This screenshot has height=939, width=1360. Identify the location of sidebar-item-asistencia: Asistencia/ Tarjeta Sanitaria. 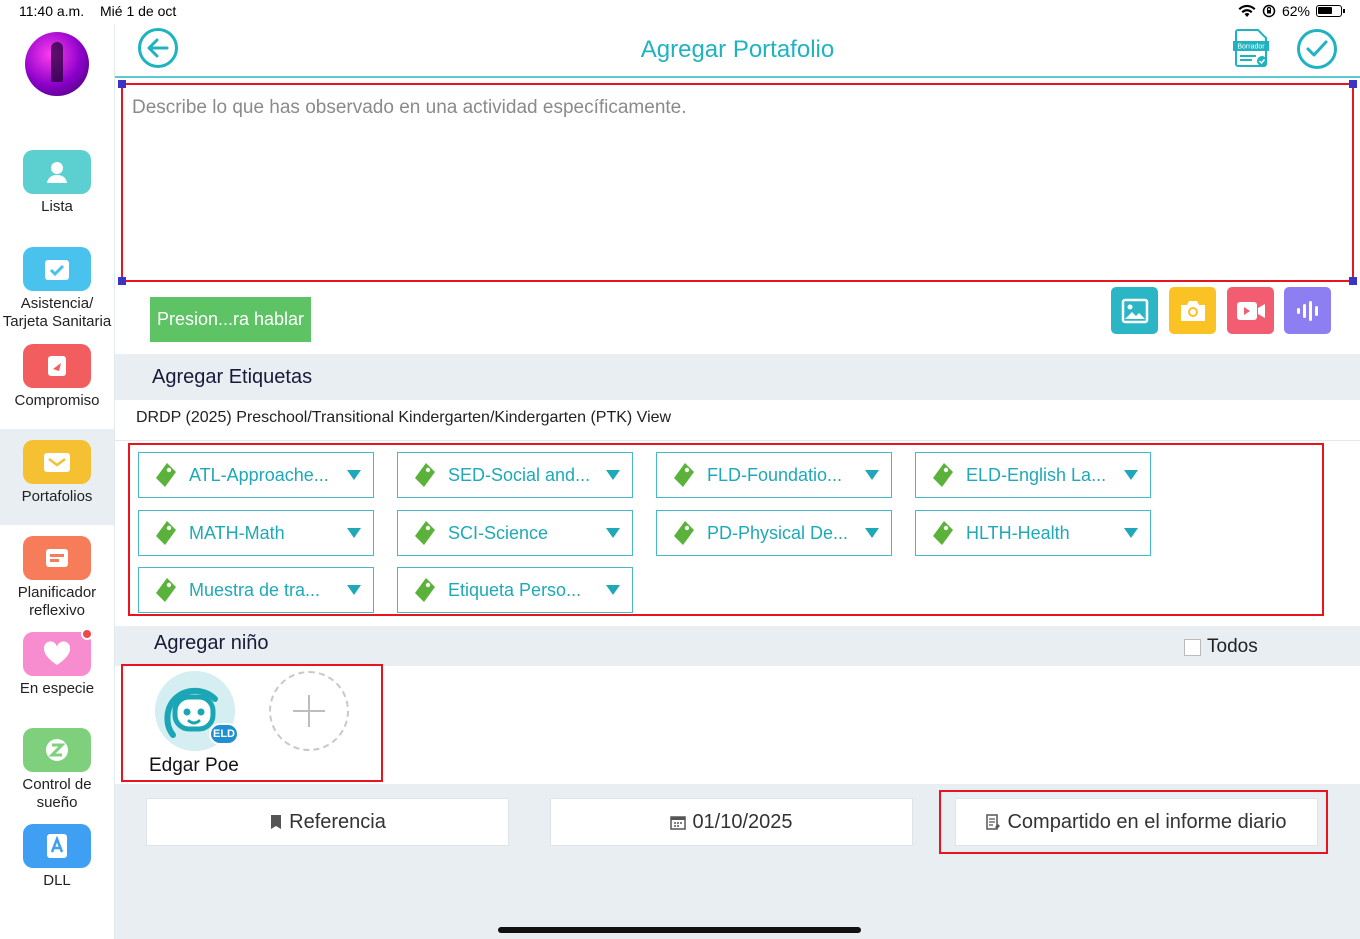
(57, 289).